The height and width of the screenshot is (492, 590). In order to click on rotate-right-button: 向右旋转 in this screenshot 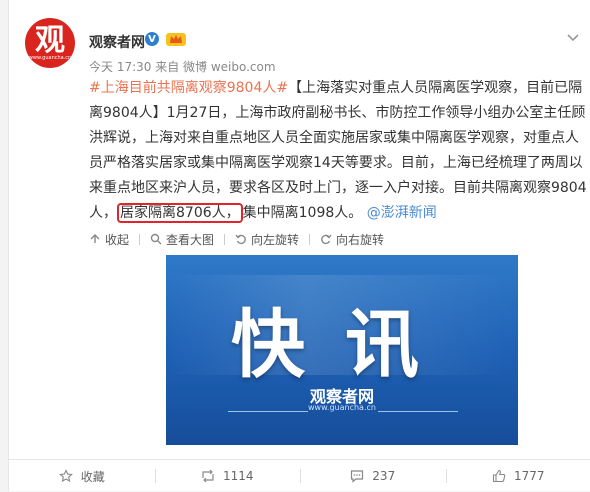, I will do `click(352, 239)`.